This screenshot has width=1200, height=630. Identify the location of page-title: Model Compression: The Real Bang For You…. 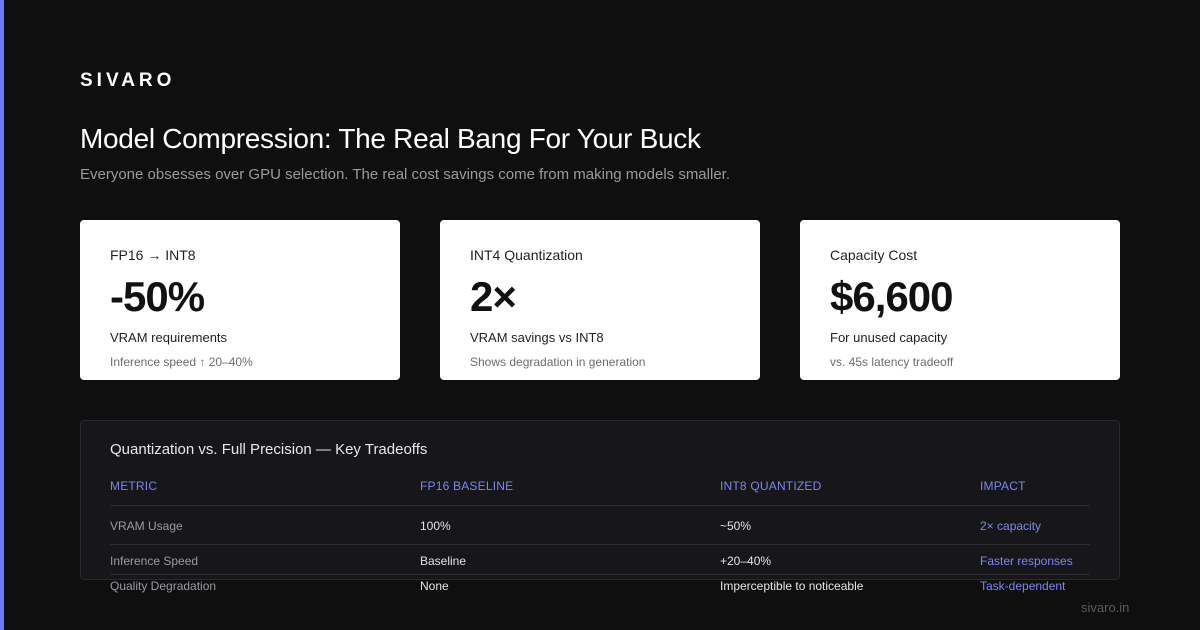
(390, 138).